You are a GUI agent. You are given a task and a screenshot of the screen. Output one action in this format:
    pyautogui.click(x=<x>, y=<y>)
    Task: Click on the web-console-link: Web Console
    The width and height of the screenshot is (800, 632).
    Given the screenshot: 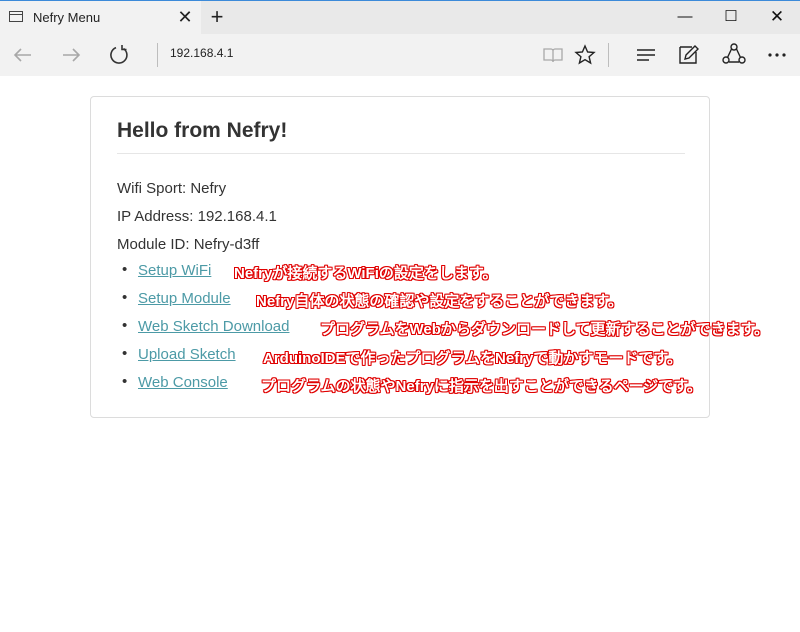 What is the action you would take?
    pyautogui.click(x=183, y=382)
    